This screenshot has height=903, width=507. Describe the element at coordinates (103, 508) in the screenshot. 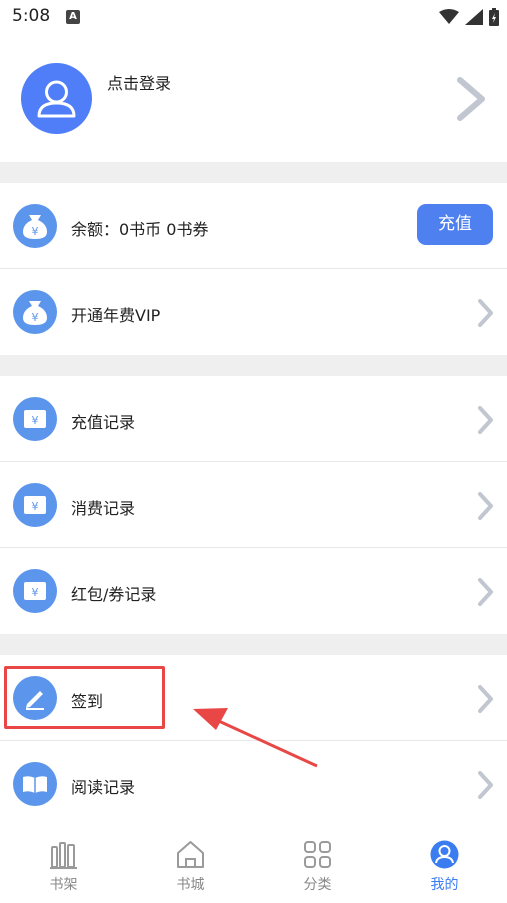

I see `record-label: 消费记录` at that location.